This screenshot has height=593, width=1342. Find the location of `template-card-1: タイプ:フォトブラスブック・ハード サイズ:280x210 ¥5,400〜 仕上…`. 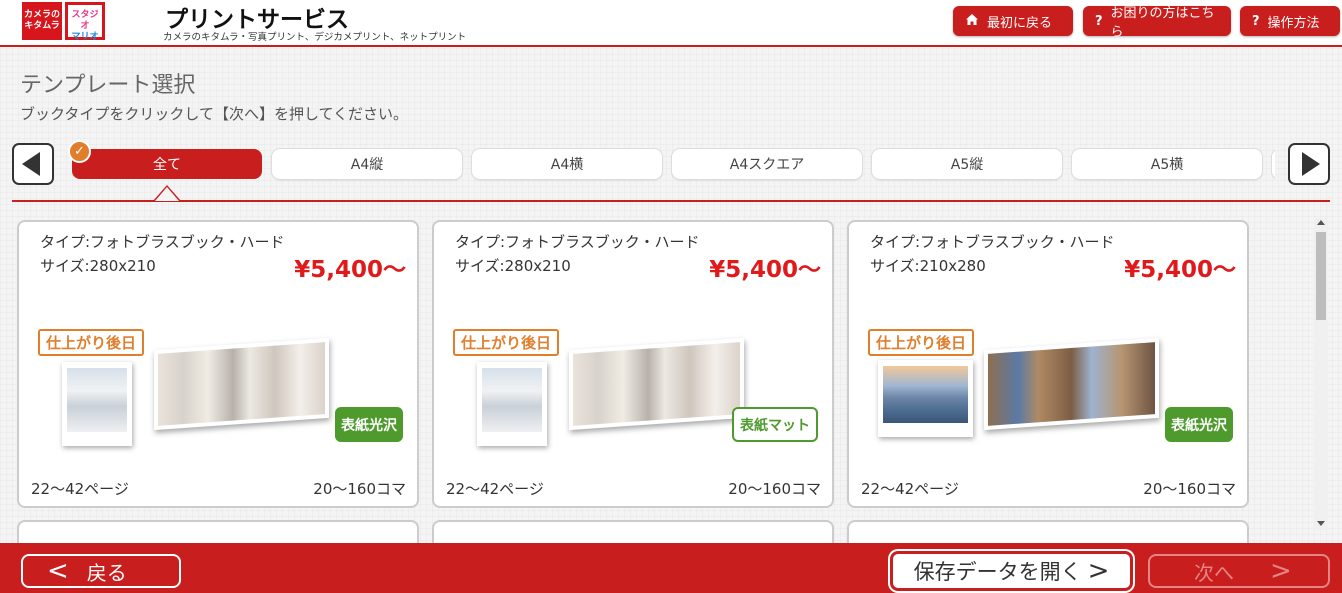

template-card-1: タイプ:フォトブラスブック・ハード サイズ:280x210 ¥5,400〜 仕上… is located at coordinates (218, 364).